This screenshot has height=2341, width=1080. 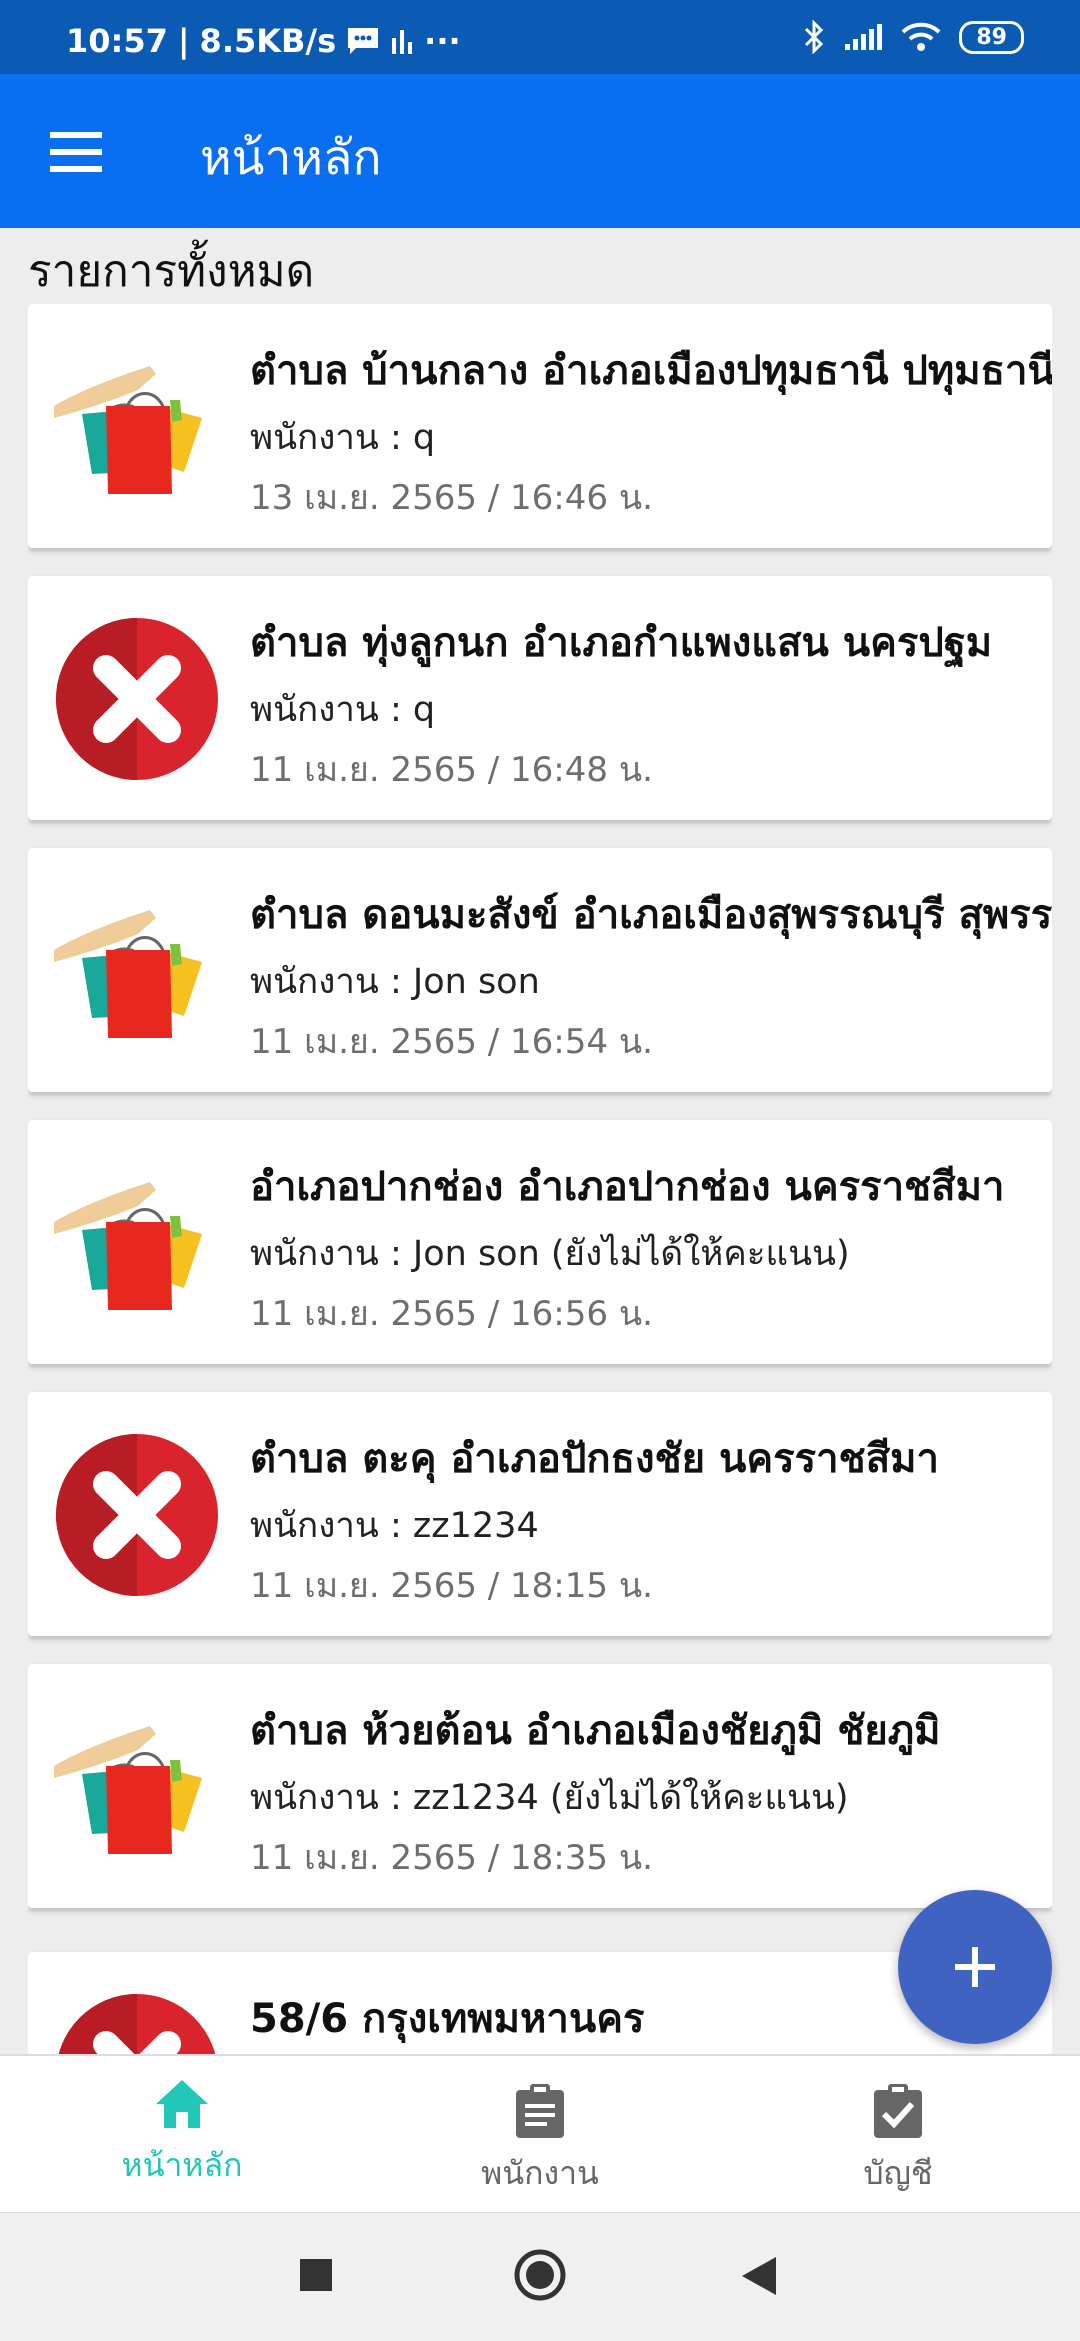 I want to click on system-navigation-bar, so click(x=540, y=2276).